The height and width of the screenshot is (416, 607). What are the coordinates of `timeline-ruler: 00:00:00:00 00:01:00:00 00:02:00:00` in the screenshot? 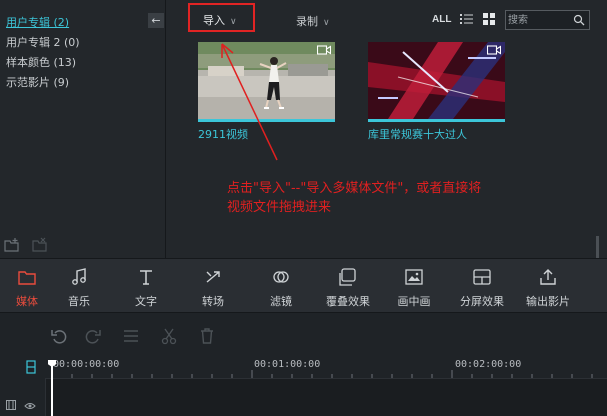 It's located at (303, 367).